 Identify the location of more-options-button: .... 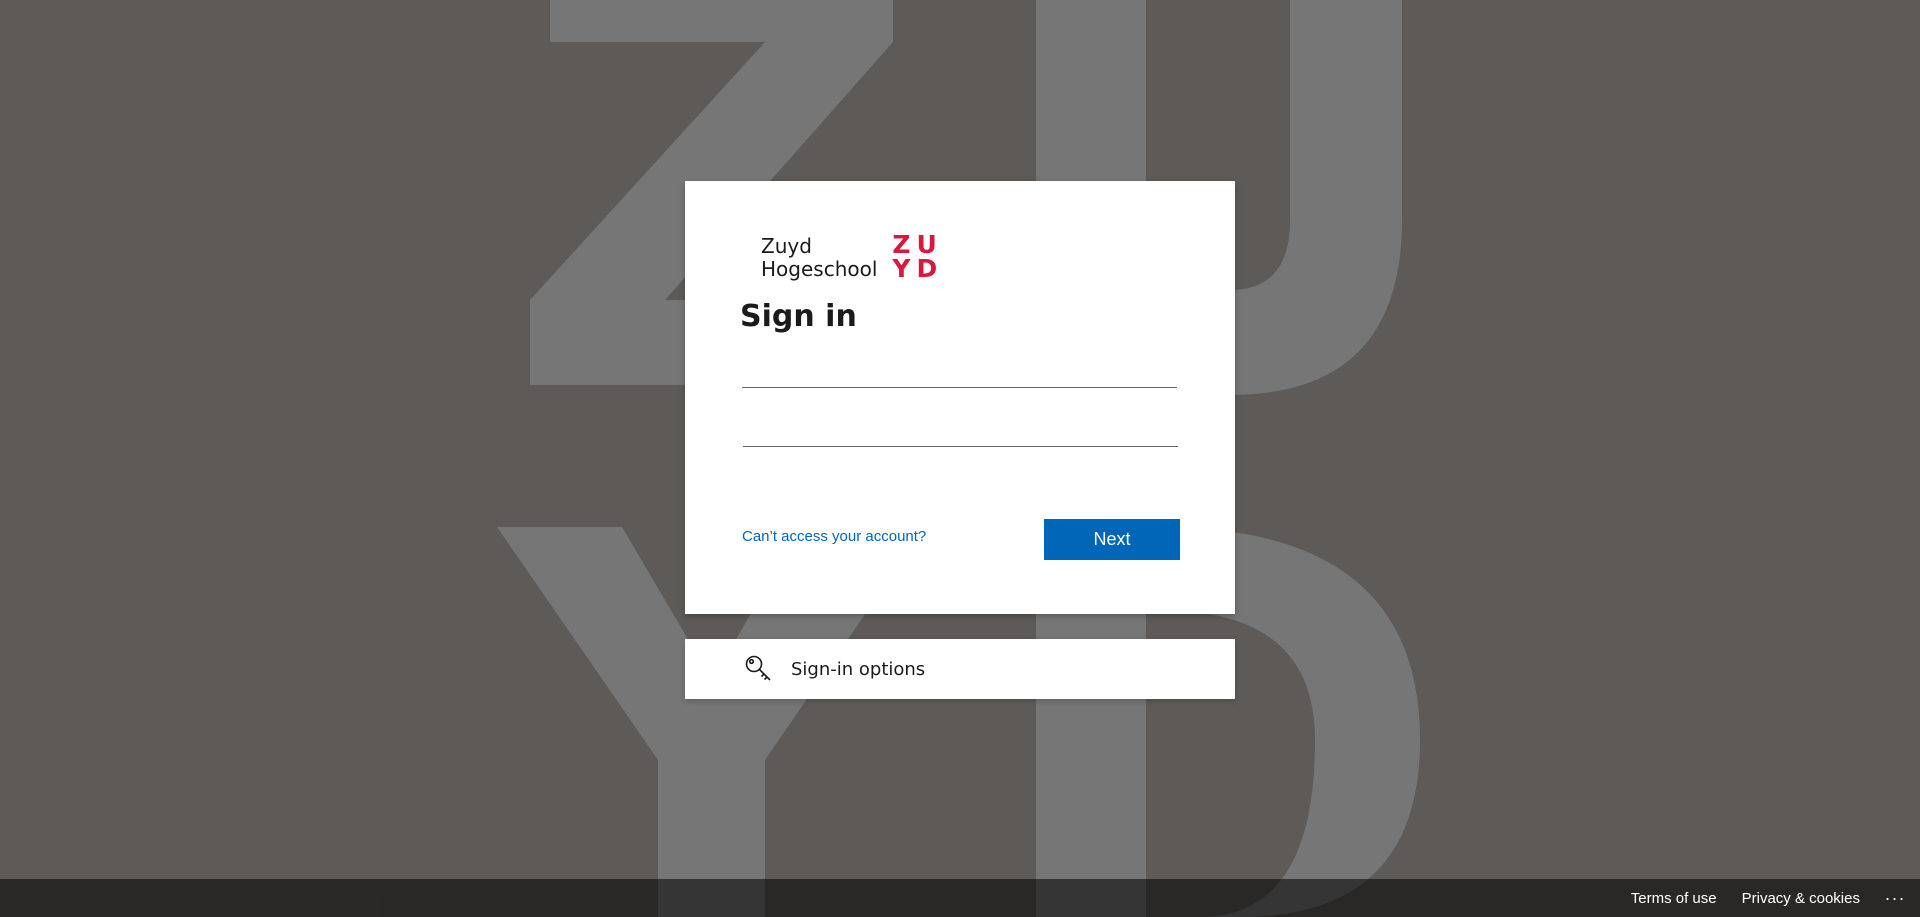
(1895, 896).